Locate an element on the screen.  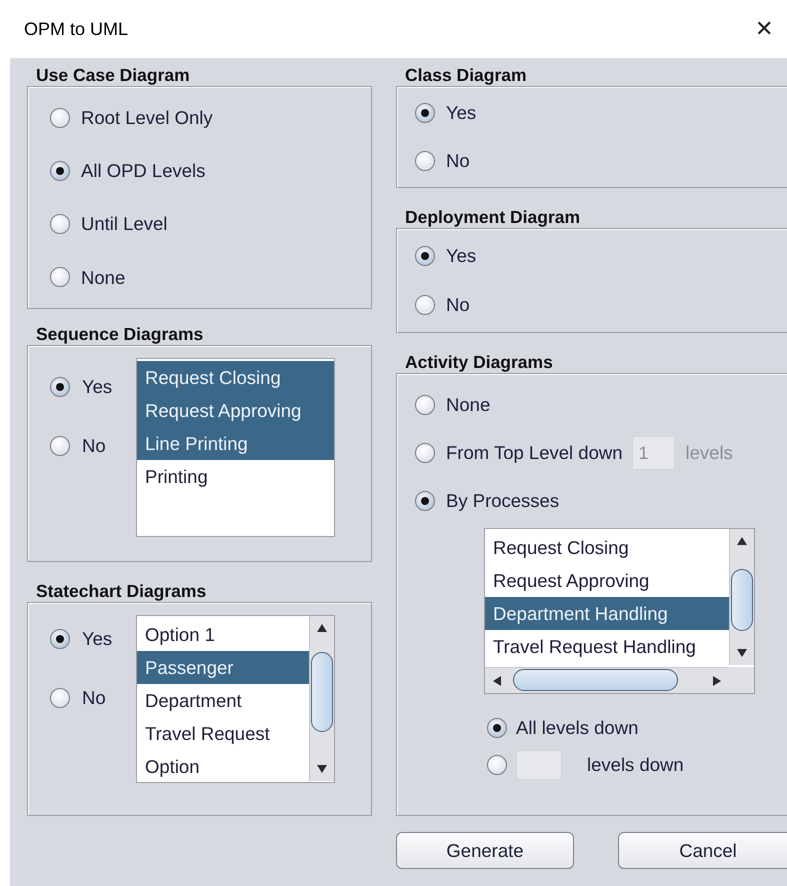
unit-label: levels down is located at coordinates (635, 764).